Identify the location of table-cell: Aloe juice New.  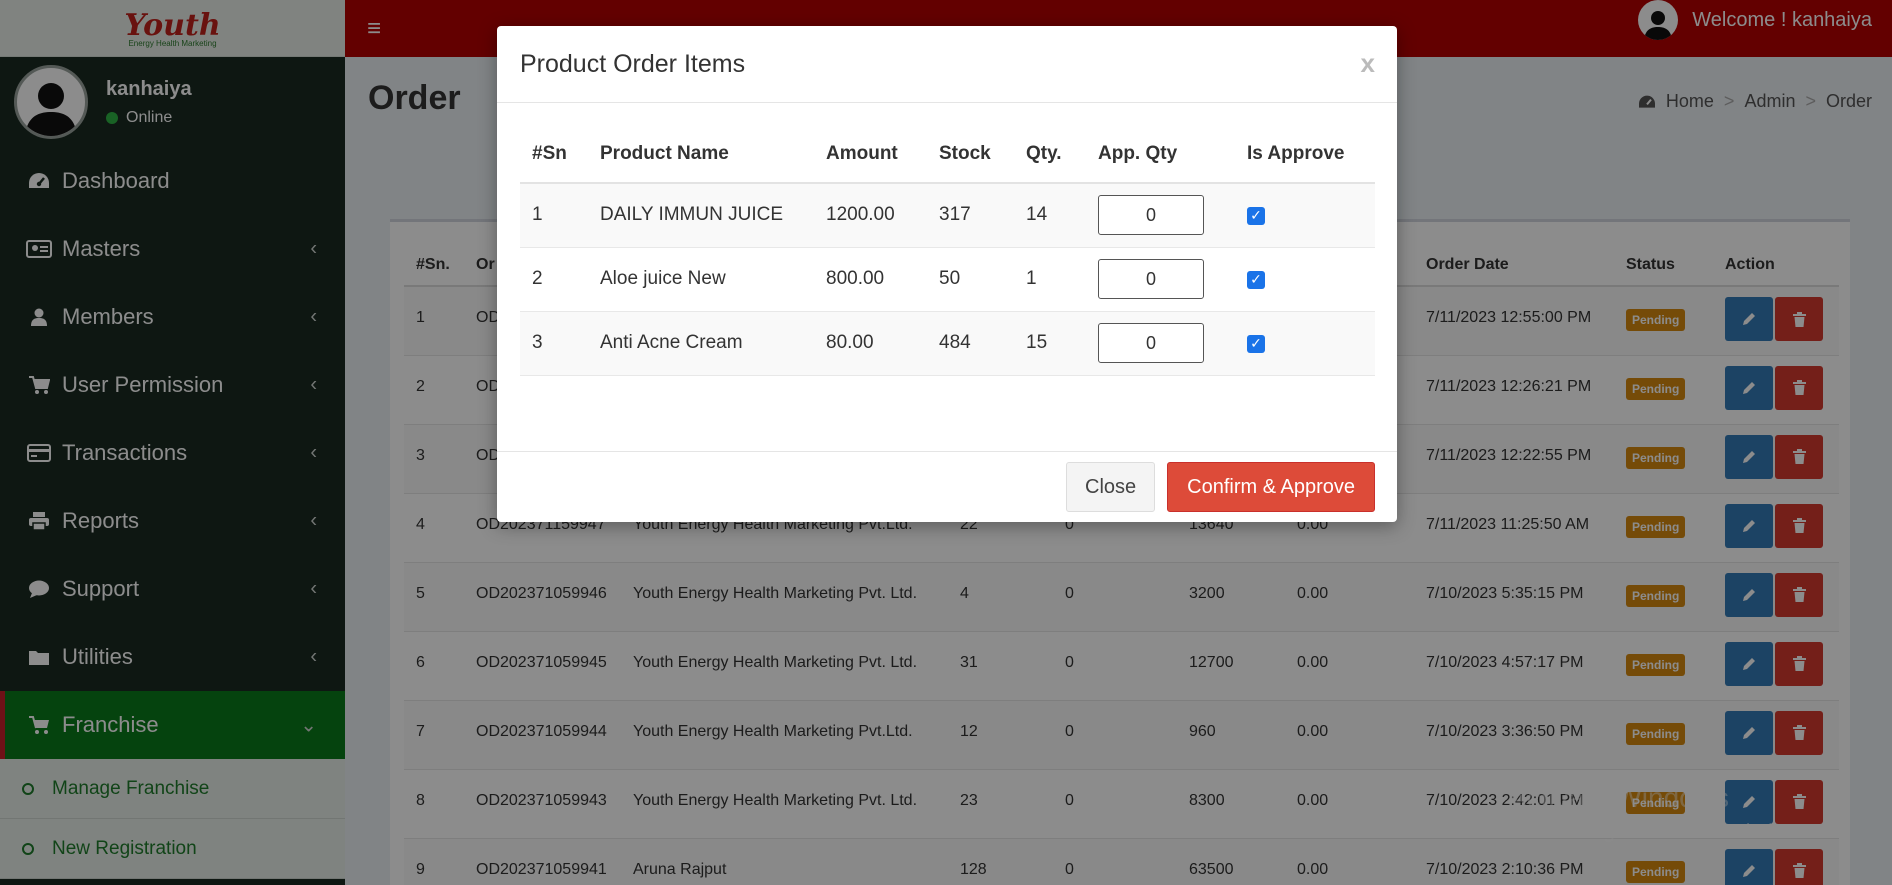
(701, 279).